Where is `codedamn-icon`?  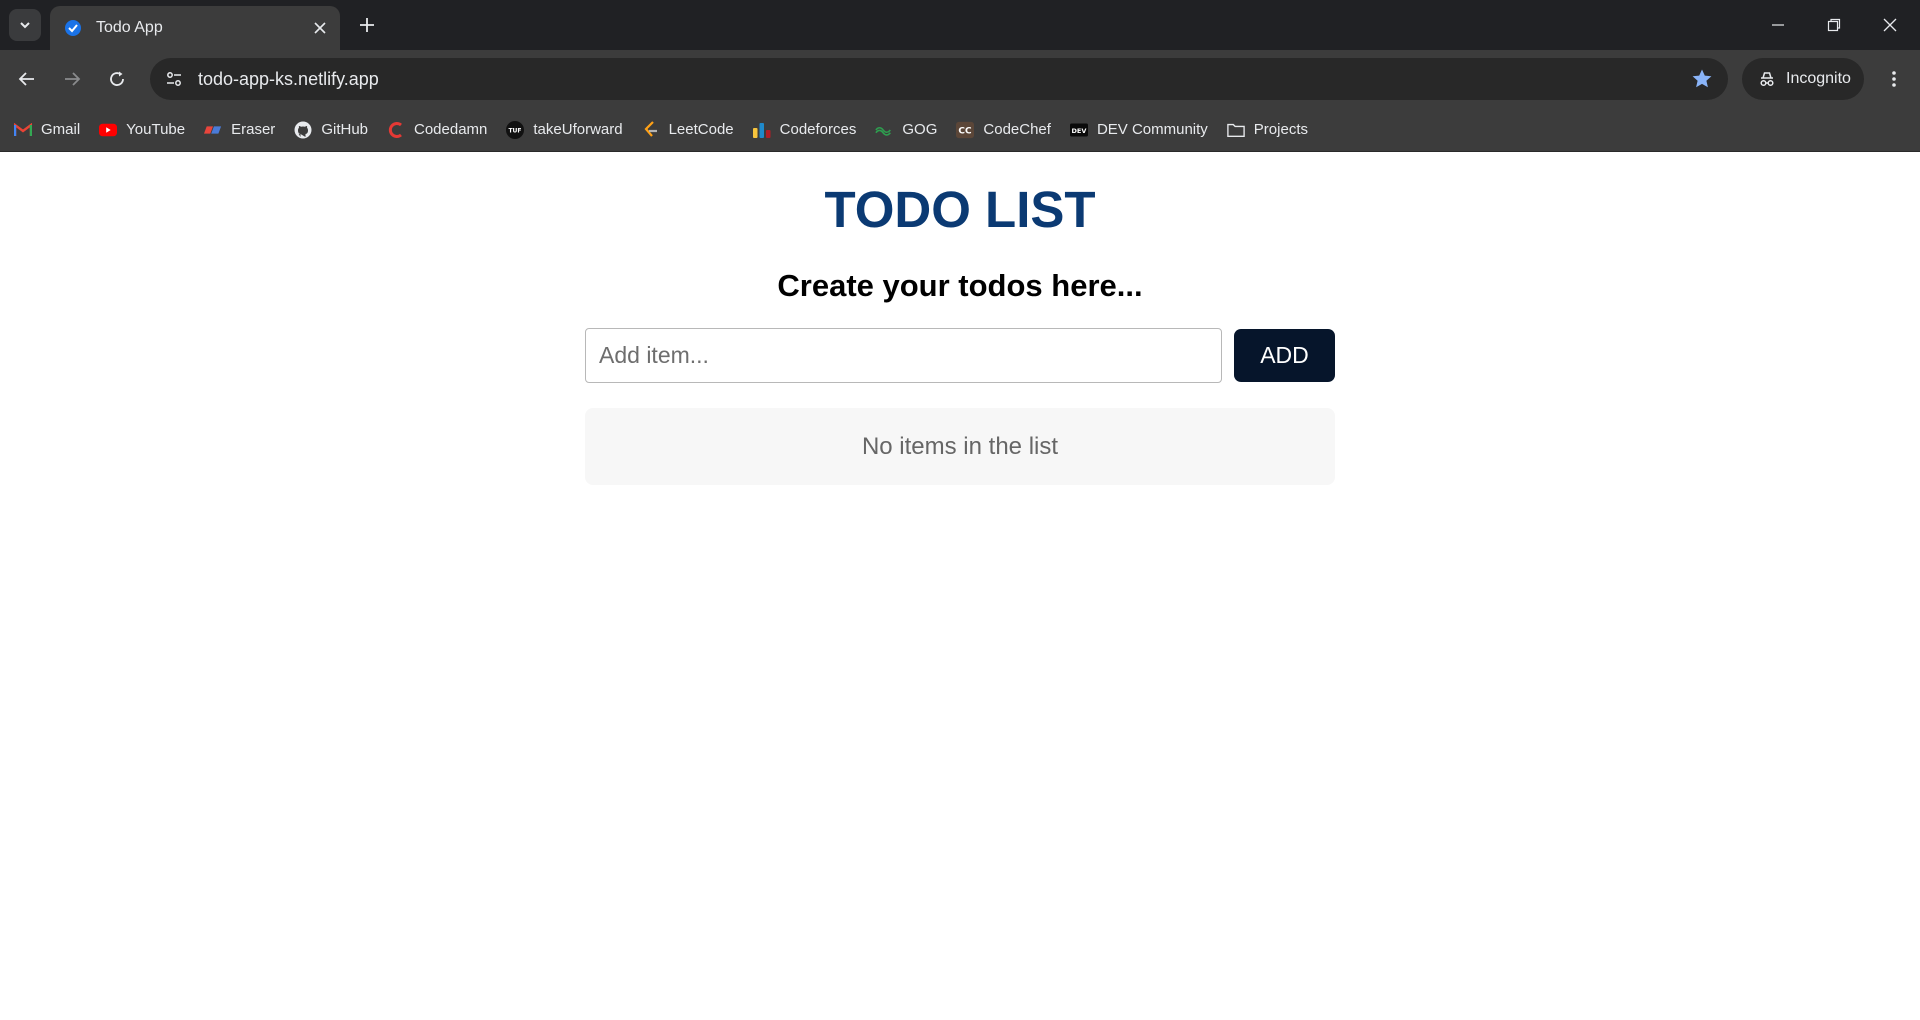 codedamn-icon is located at coordinates (396, 130).